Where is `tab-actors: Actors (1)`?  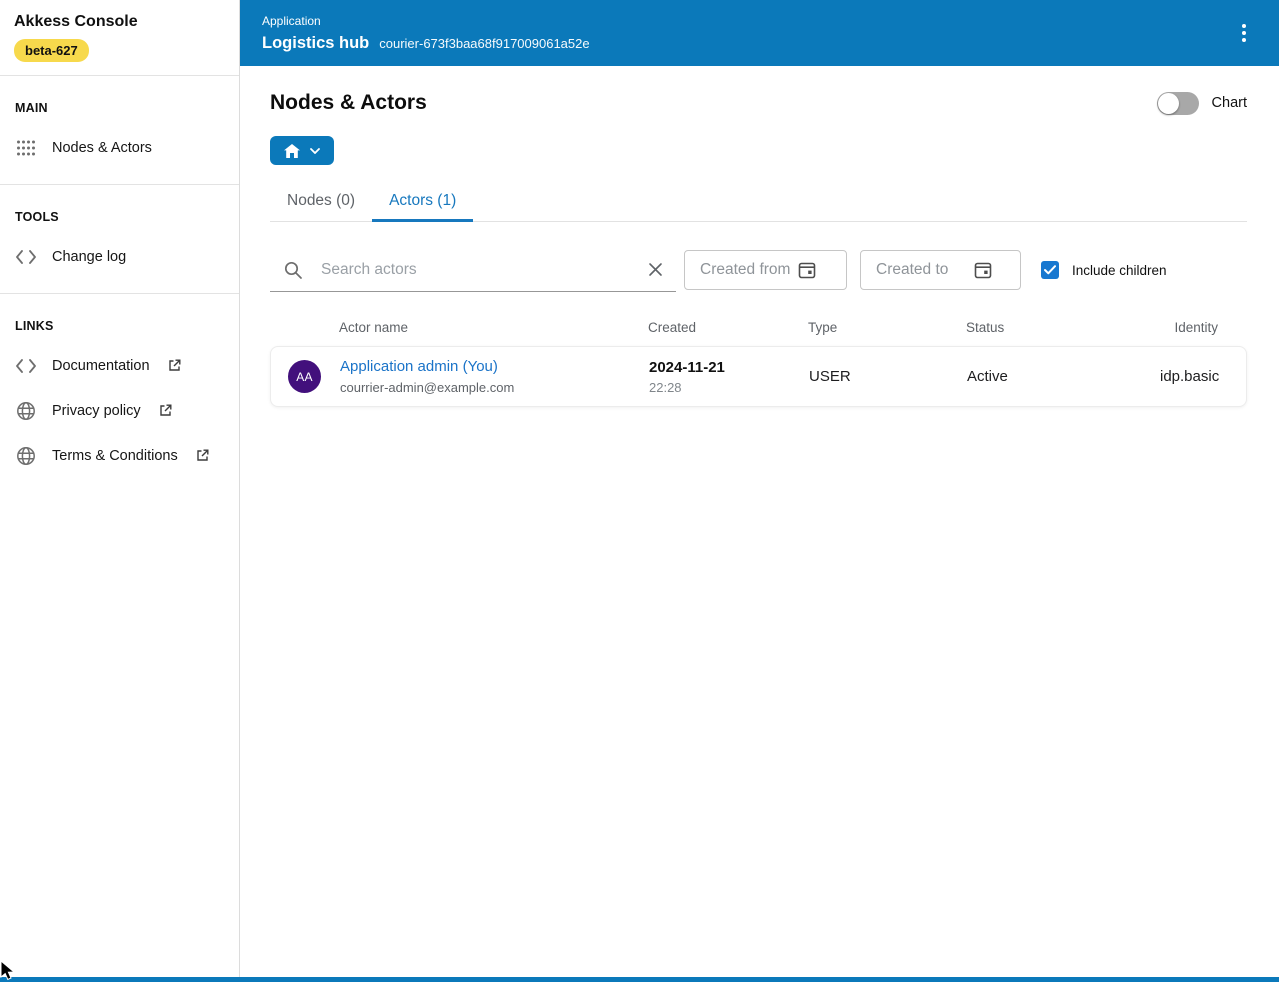
tab-actors: Actors (1) is located at coordinates (423, 201).